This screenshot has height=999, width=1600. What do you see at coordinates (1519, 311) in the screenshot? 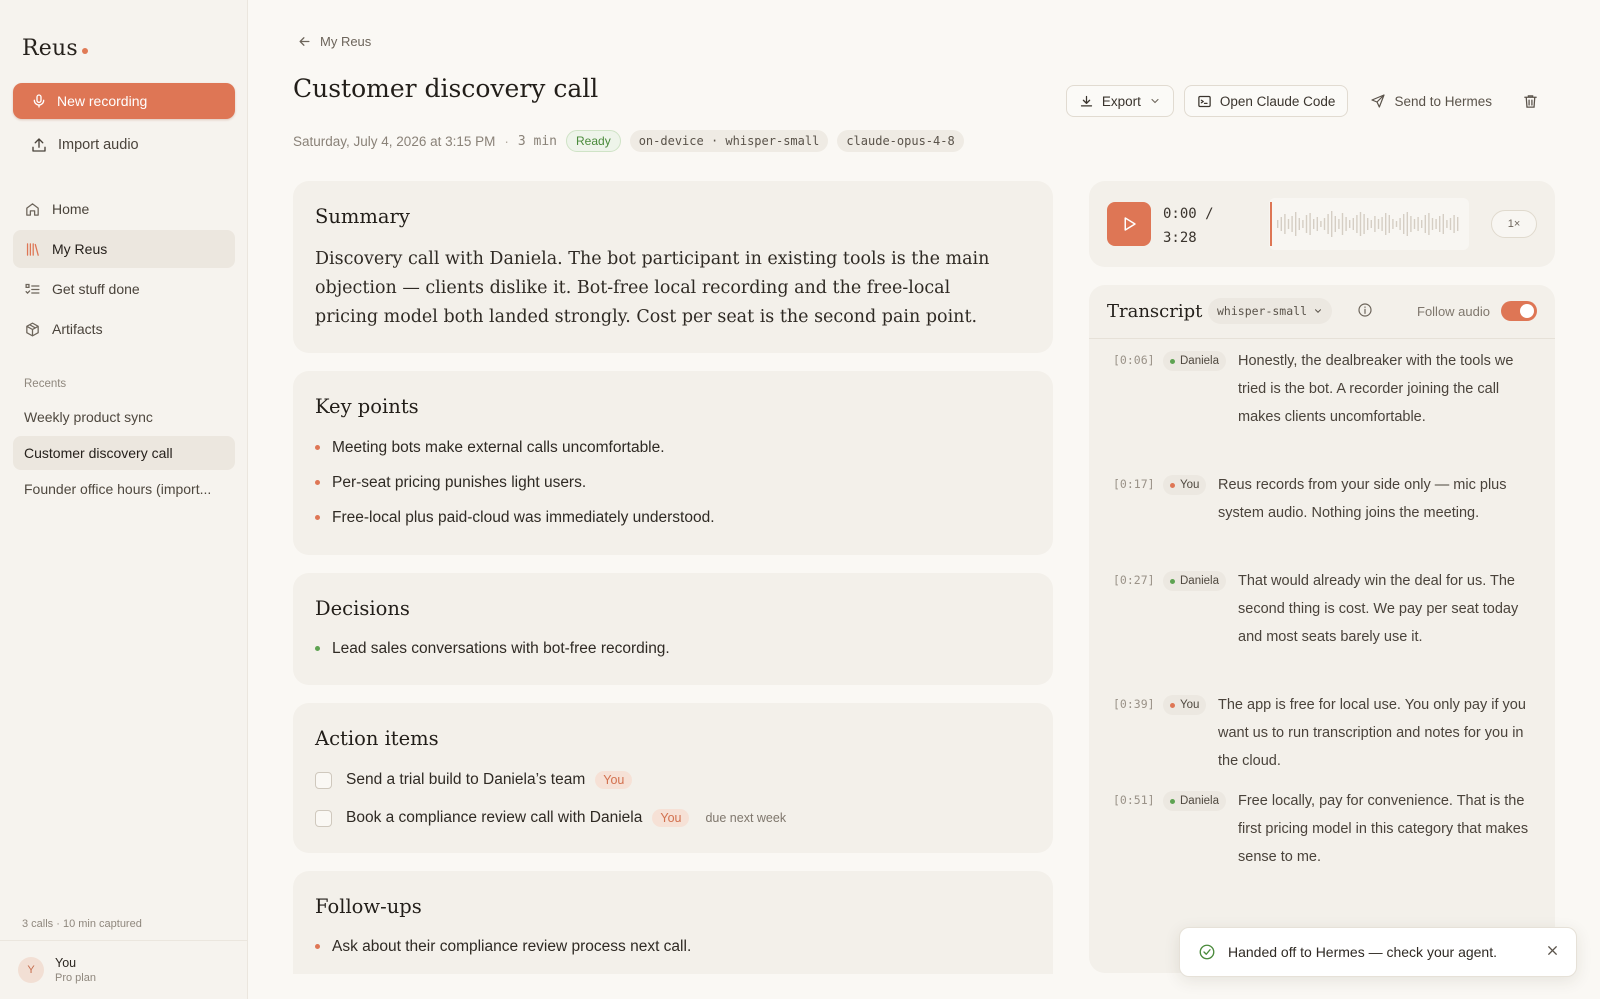
I see `follow-audio-toggle` at bounding box center [1519, 311].